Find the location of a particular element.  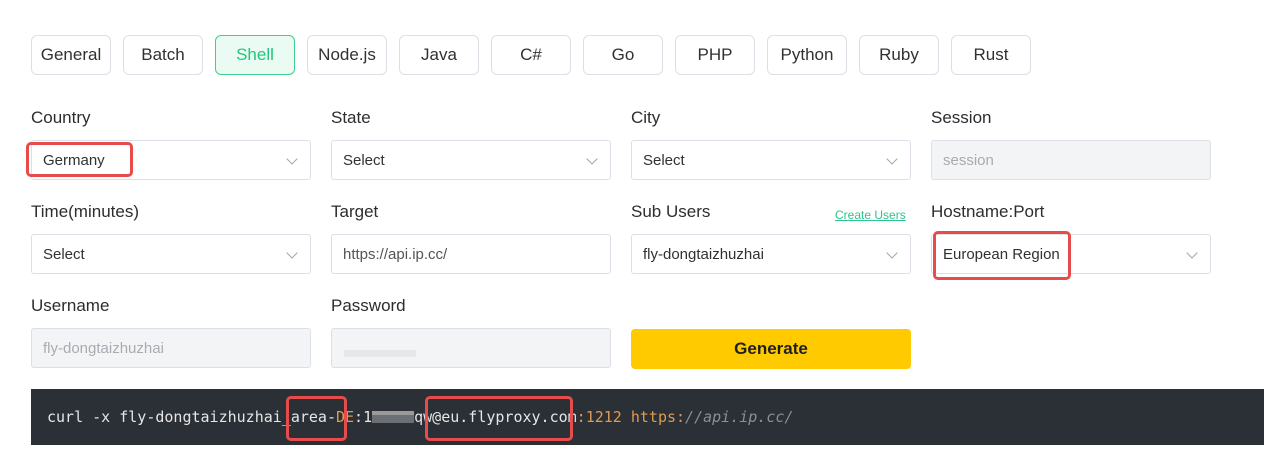

hostname-label: Hostname:Port is located at coordinates (988, 211).